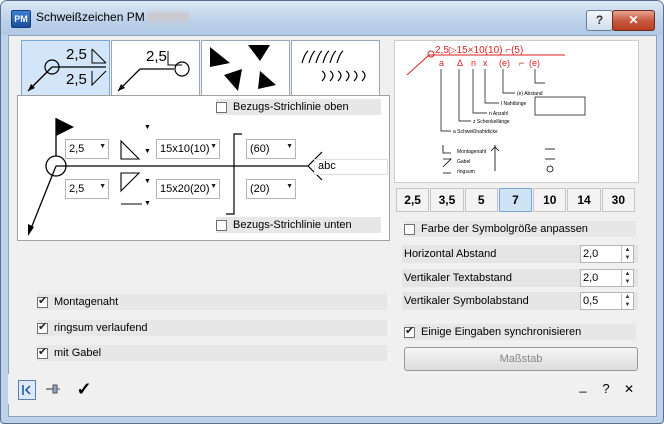 The width and height of the screenshot is (664, 424). Describe the element at coordinates (112, 17) in the screenshot. I see `window-title: Schweißzeichen PM` at that location.